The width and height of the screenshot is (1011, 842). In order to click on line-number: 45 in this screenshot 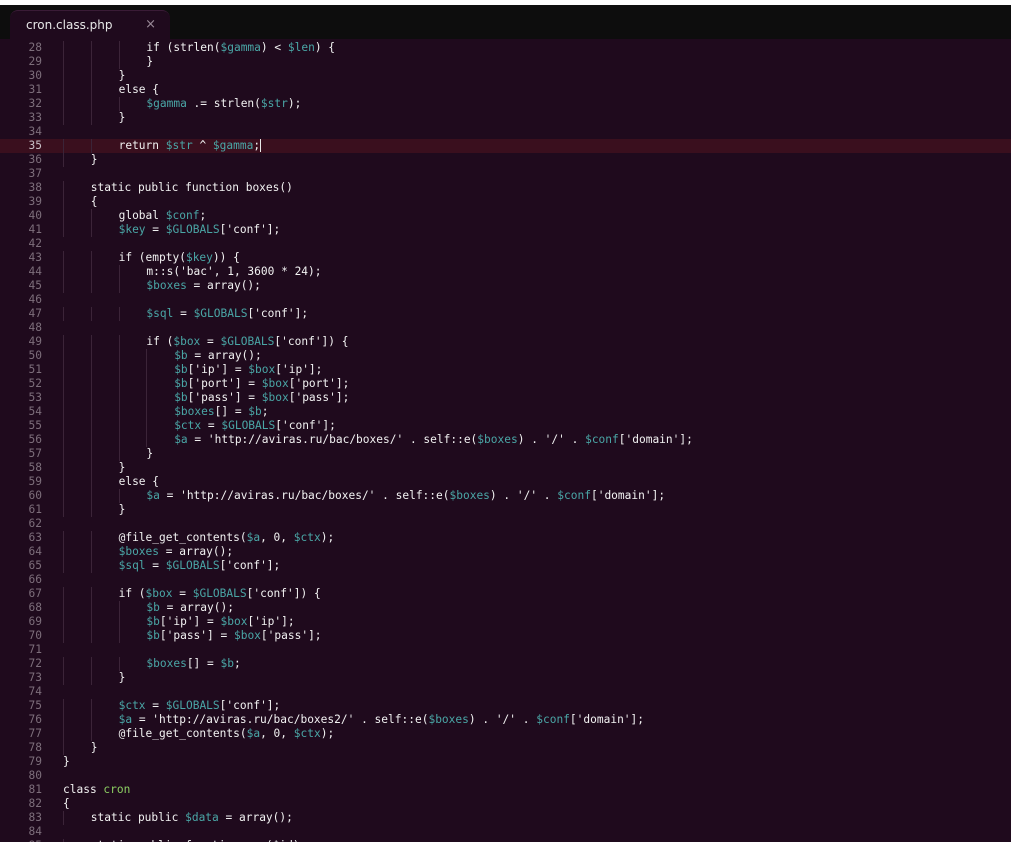, I will do `click(35, 285)`.